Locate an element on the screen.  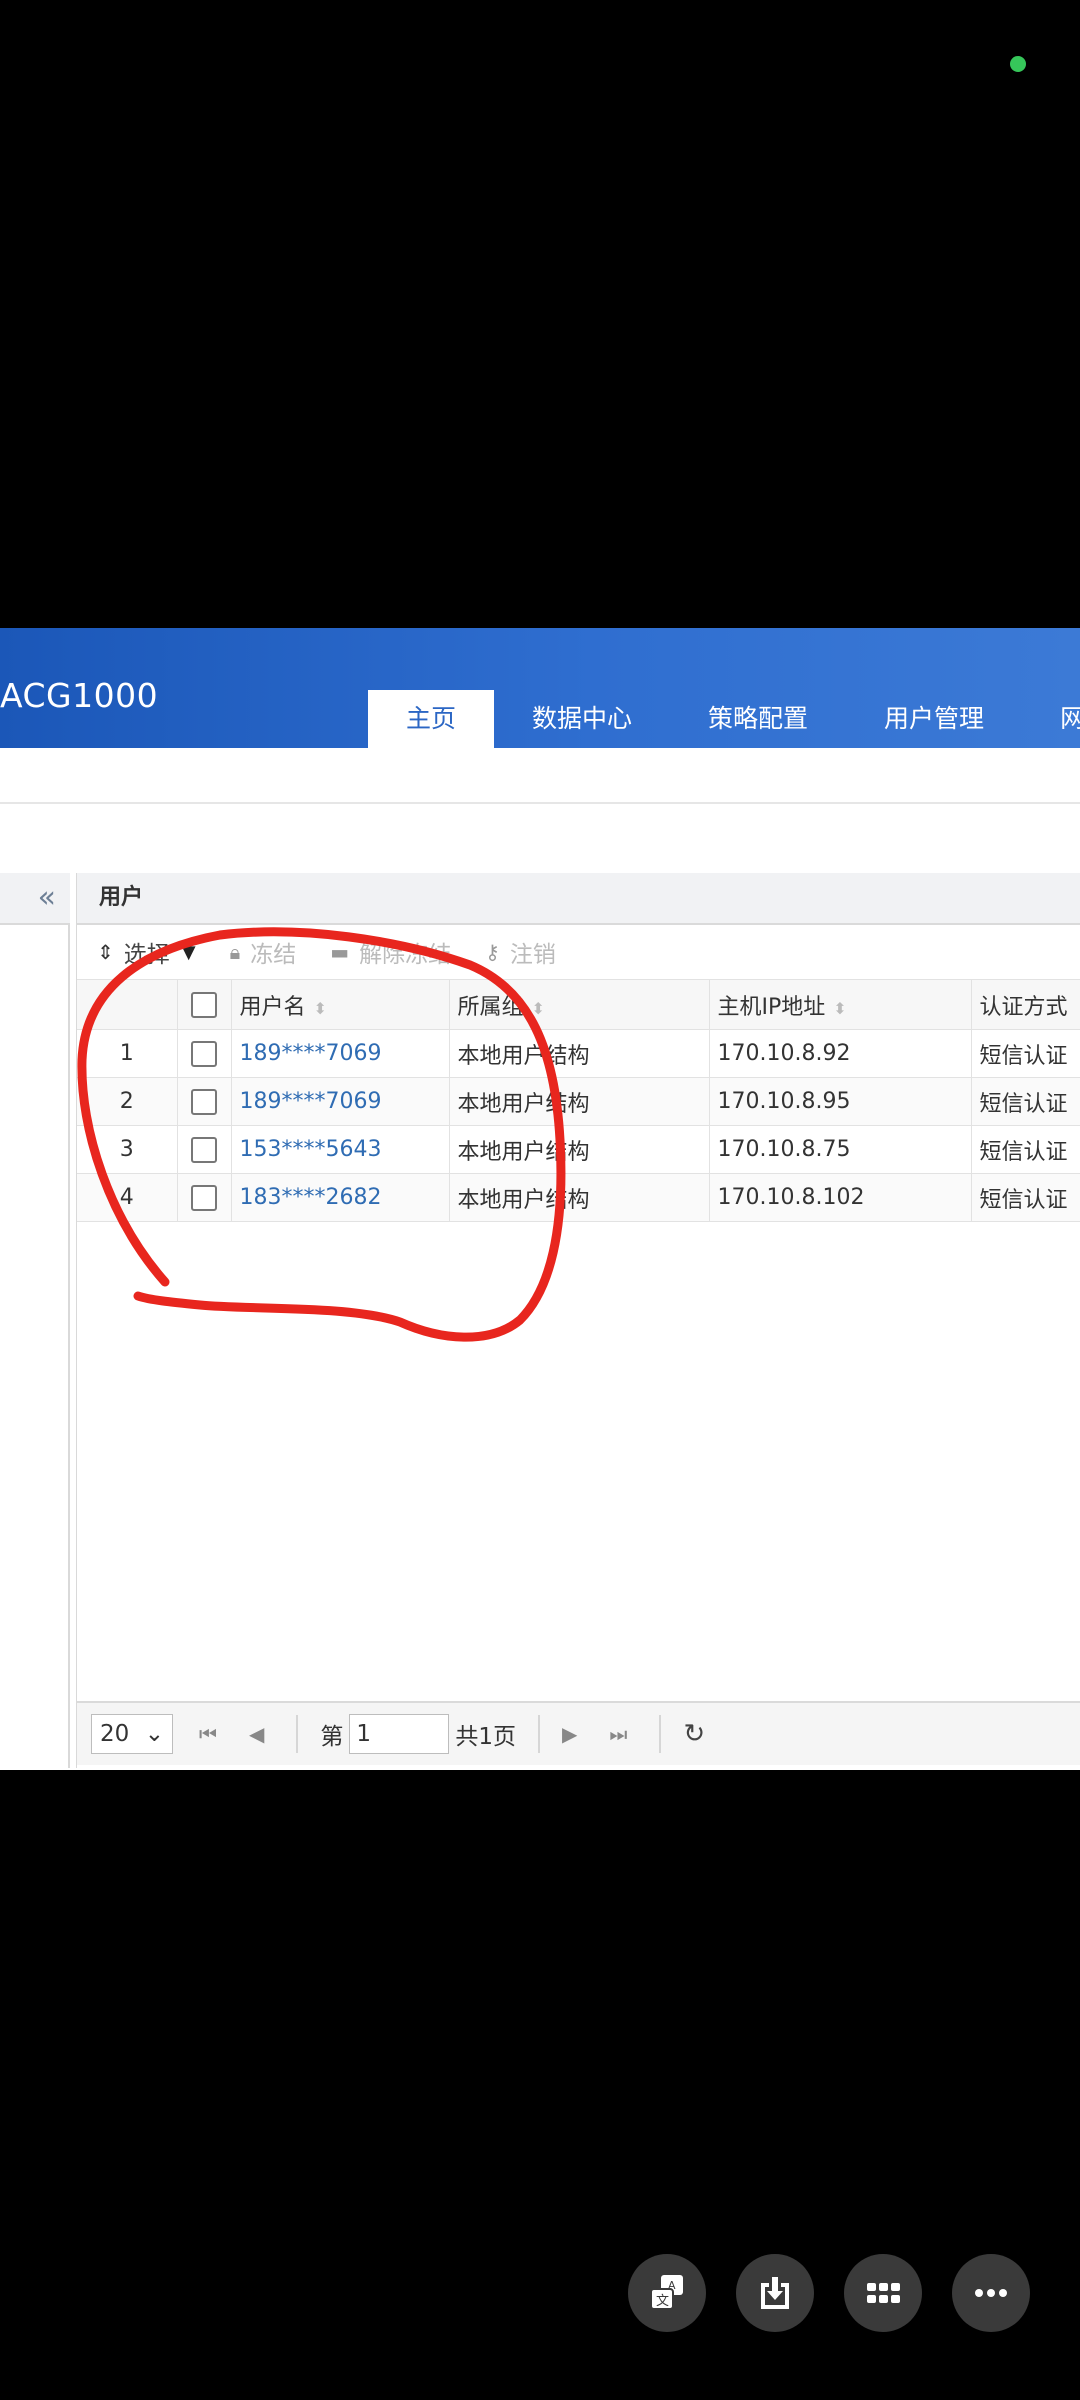
sub-toolbar is located at coordinates (540, 776).